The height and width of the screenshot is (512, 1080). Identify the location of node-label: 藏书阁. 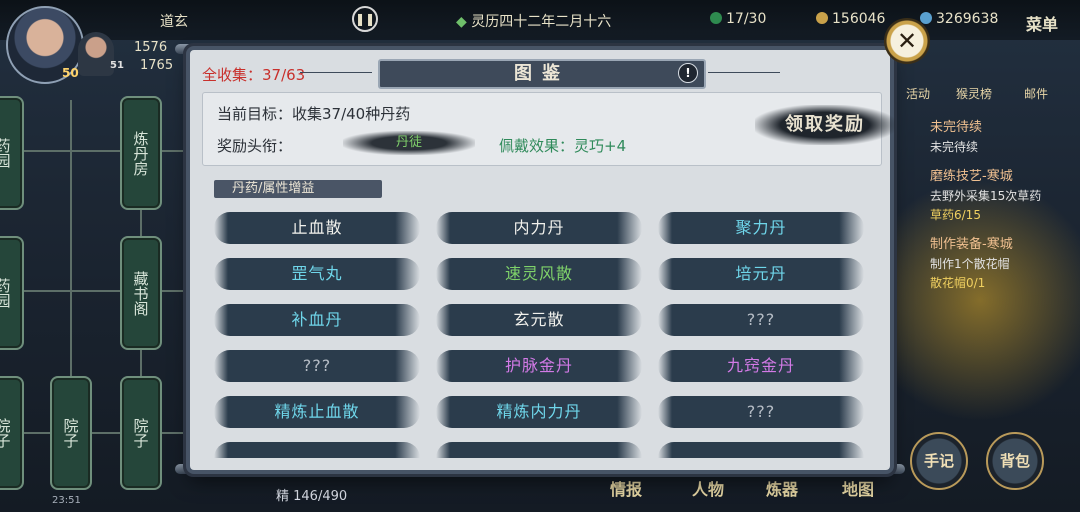
(140, 293).